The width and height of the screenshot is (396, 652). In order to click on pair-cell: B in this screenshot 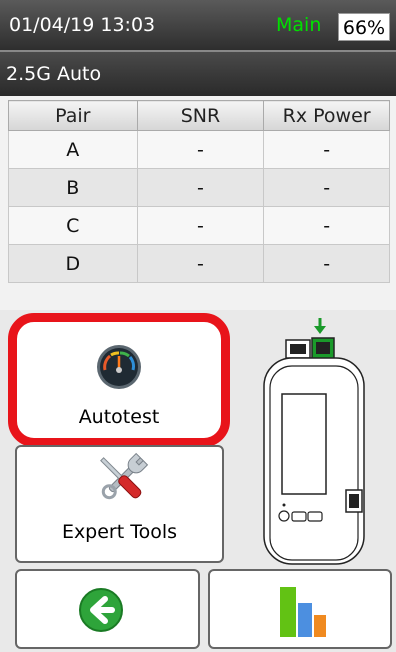, I will do `click(73, 187)`.